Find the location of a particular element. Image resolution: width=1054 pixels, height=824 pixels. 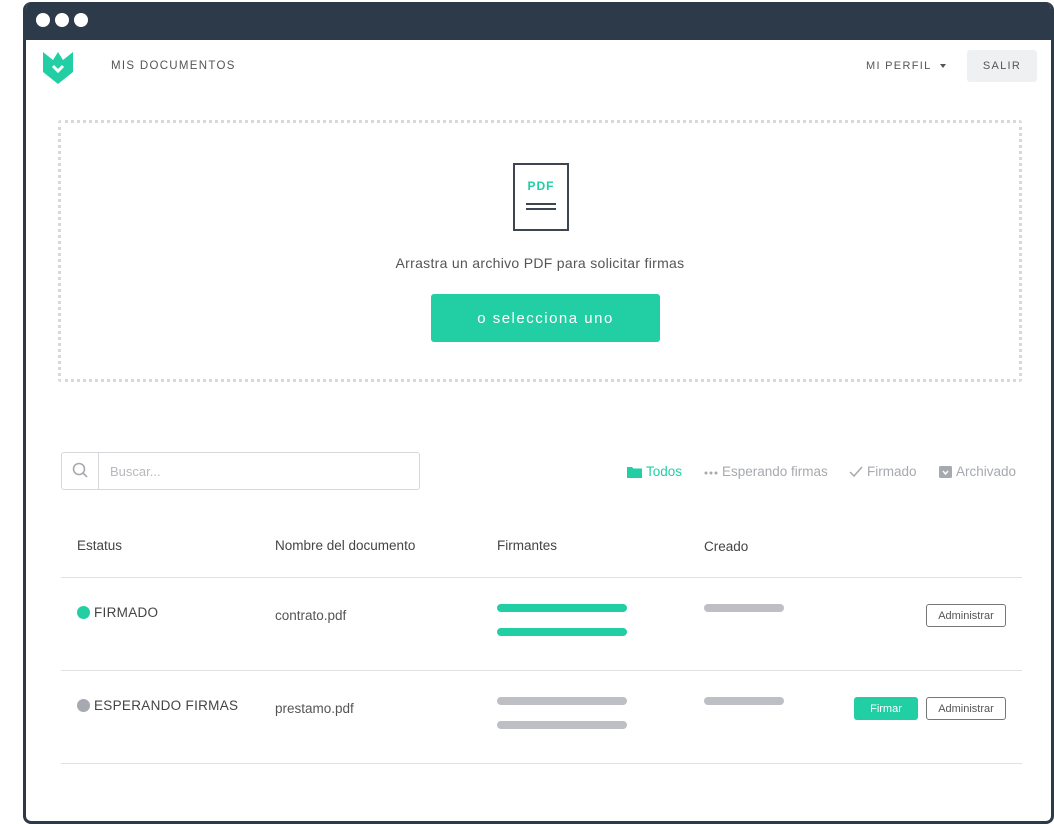

column-header-name: Nombre del documento is located at coordinates (345, 545).